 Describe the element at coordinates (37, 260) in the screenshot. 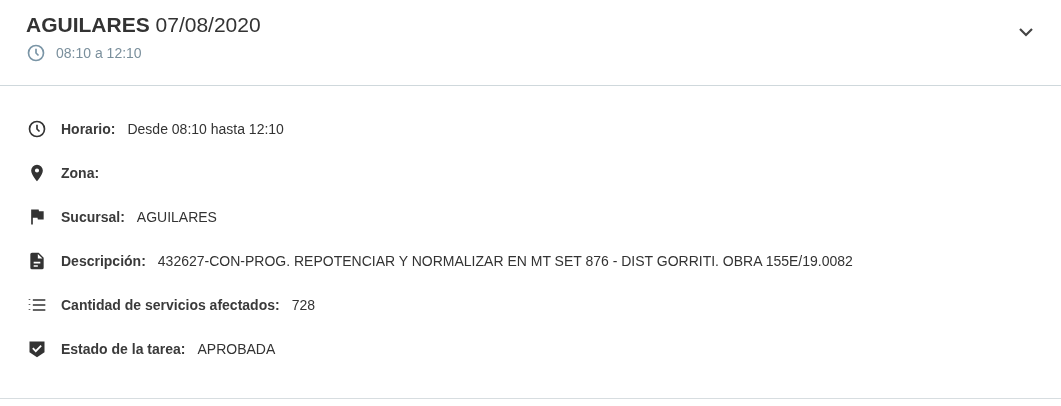

I see `document-icon` at that location.